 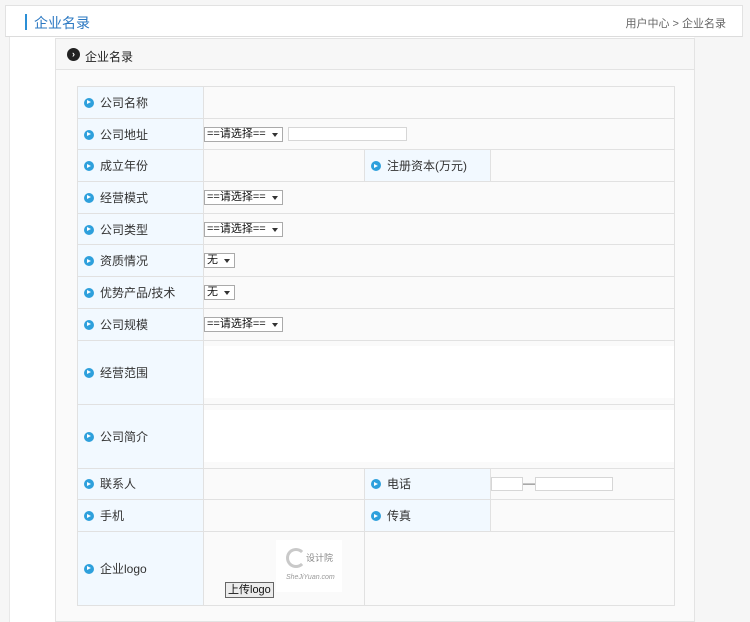 I want to click on breadcrumb: 用户中心 > 企业名录, so click(x=675, y=23).